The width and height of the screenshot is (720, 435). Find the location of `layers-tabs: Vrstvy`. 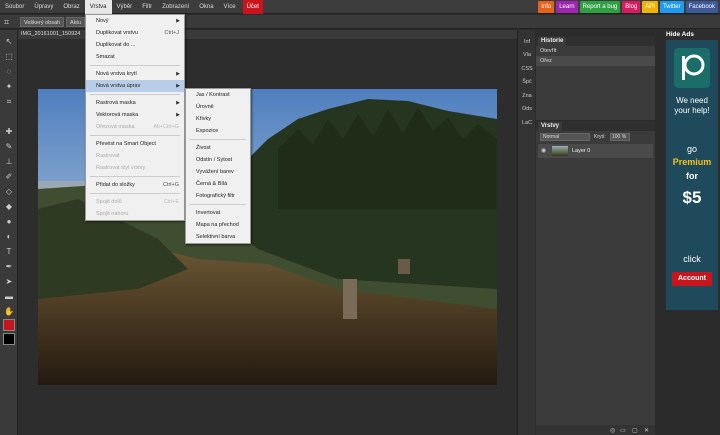

layers-tabs: Vrstvy is located at coordinates (595, 126).